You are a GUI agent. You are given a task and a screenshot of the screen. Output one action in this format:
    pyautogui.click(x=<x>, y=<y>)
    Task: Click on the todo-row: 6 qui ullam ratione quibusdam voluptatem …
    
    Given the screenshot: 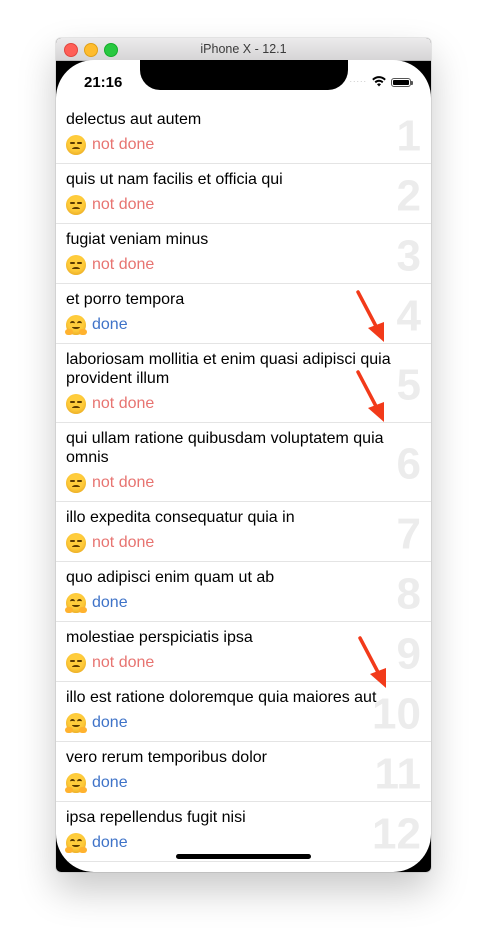 What is the action you would take?
    pyautogui.click(x=243, y=462)
    